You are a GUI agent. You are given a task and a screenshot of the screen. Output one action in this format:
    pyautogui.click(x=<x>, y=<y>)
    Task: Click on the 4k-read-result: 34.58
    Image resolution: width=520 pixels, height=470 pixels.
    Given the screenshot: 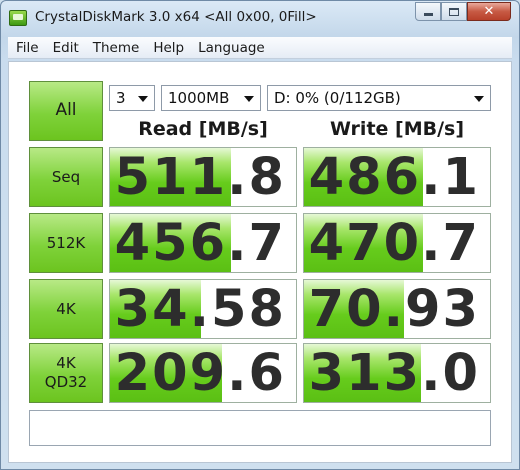 What is the action you would take?
    pyautogui.click(x=203, y=309)
    